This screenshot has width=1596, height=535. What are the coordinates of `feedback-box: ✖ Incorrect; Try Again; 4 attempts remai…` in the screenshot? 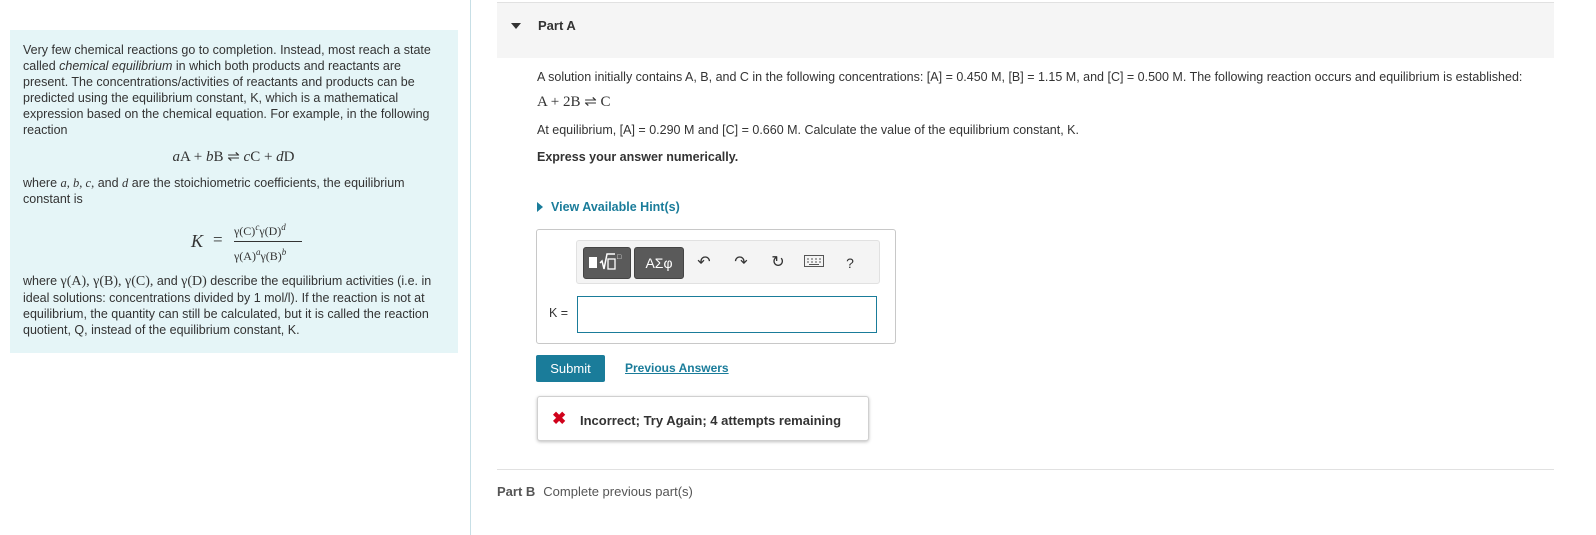 It's located at (703, 418).